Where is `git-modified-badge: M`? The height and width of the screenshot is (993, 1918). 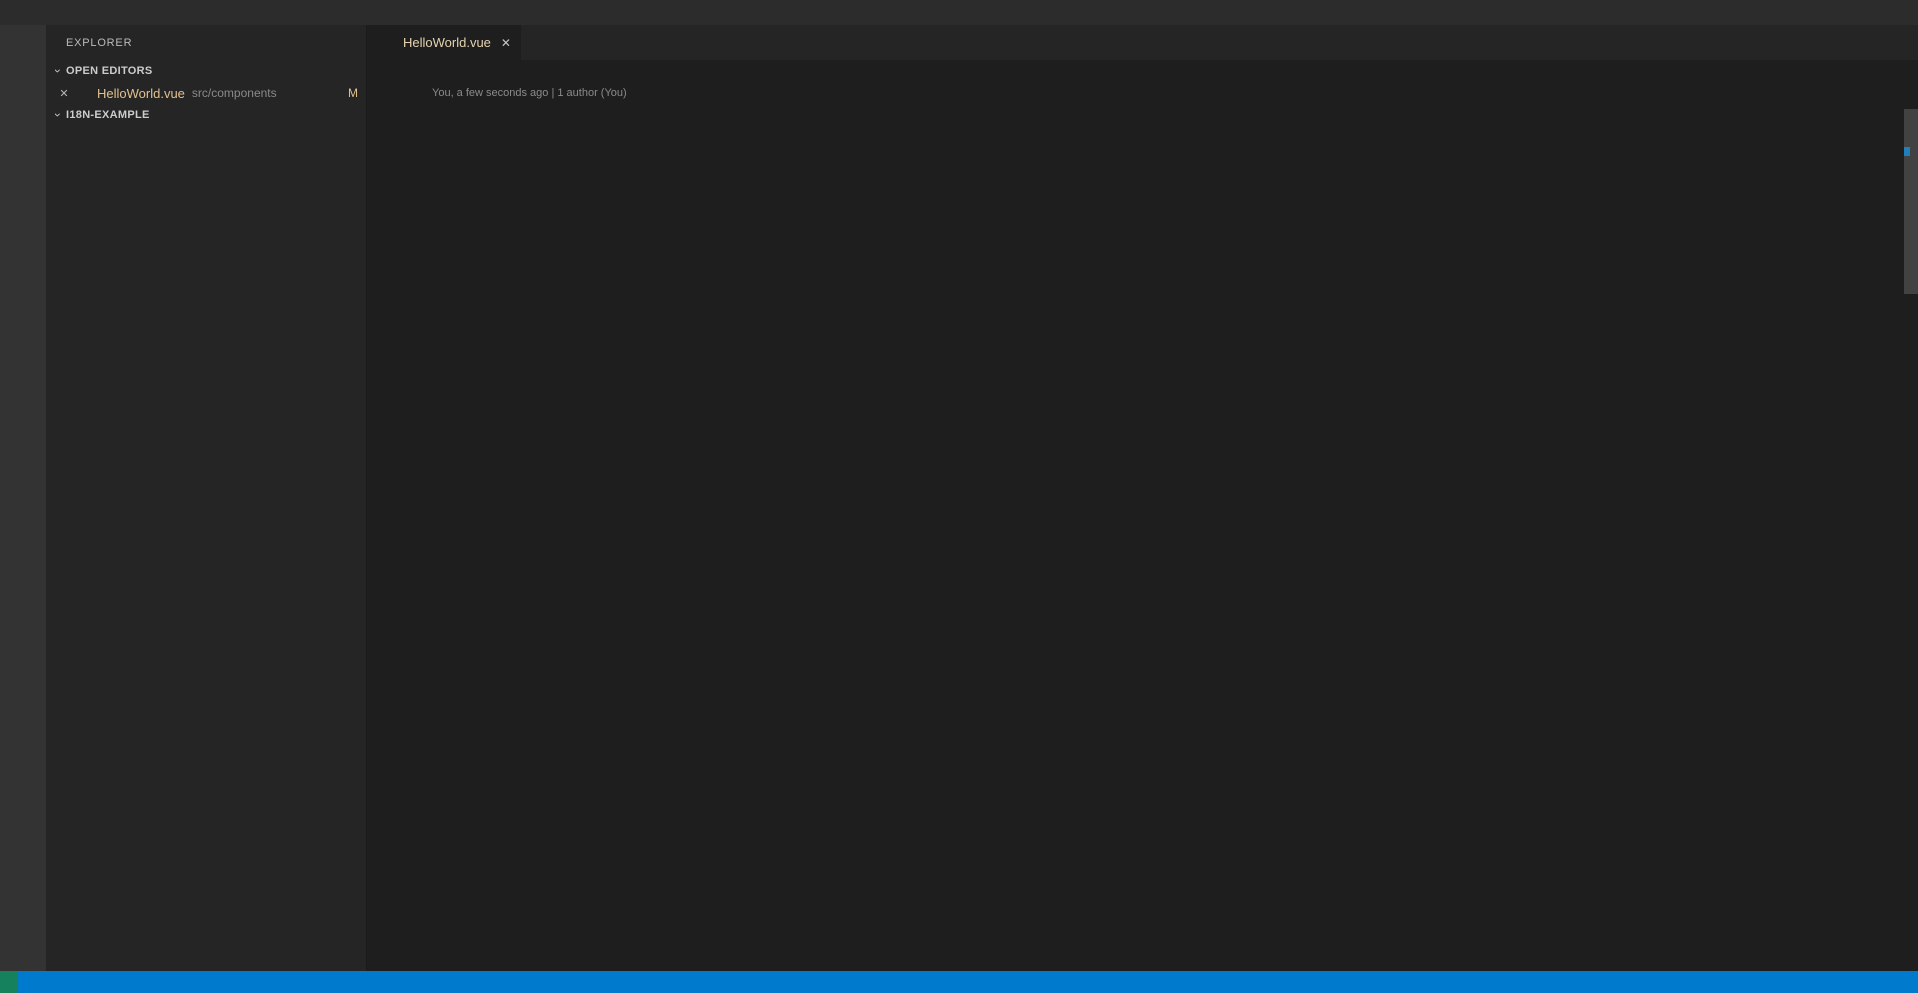
git-modified-badge: M is located at coordinates (353, 93).